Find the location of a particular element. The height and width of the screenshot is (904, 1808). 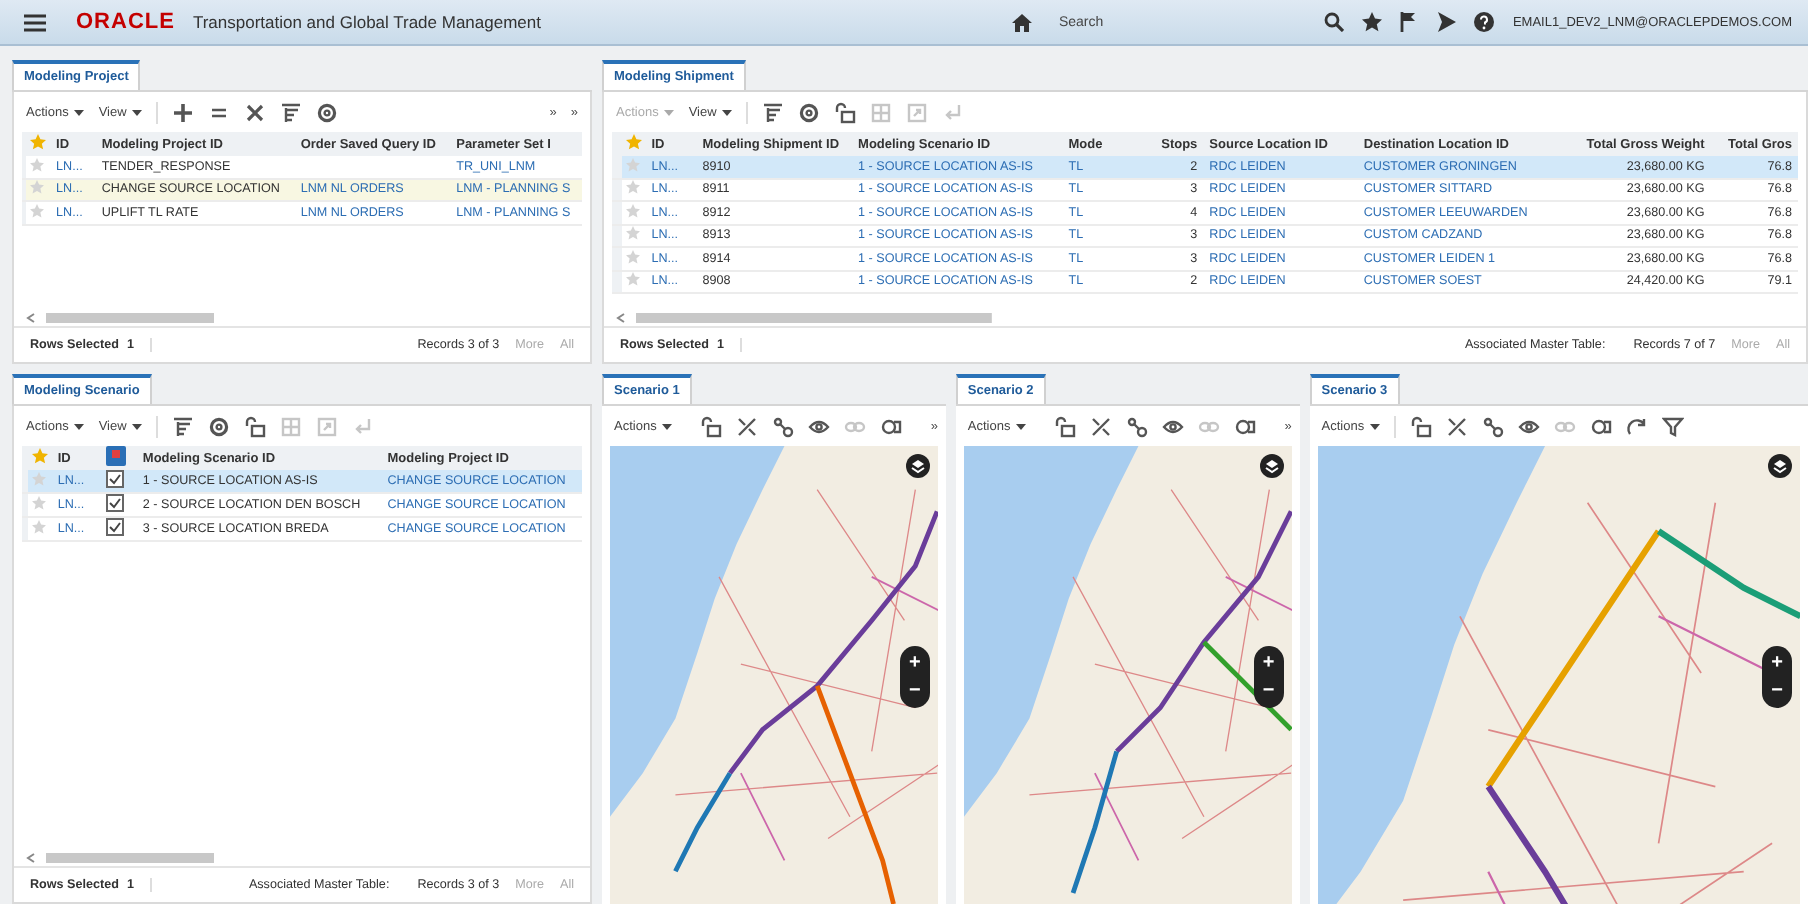

home-icon is located at coordinates (1022, 22).